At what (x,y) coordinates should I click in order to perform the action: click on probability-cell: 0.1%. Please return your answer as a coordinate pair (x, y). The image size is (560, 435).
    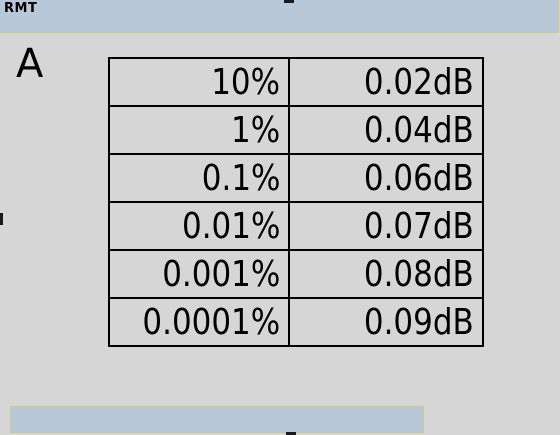
    Looking at the image, I should click on (199, 178).